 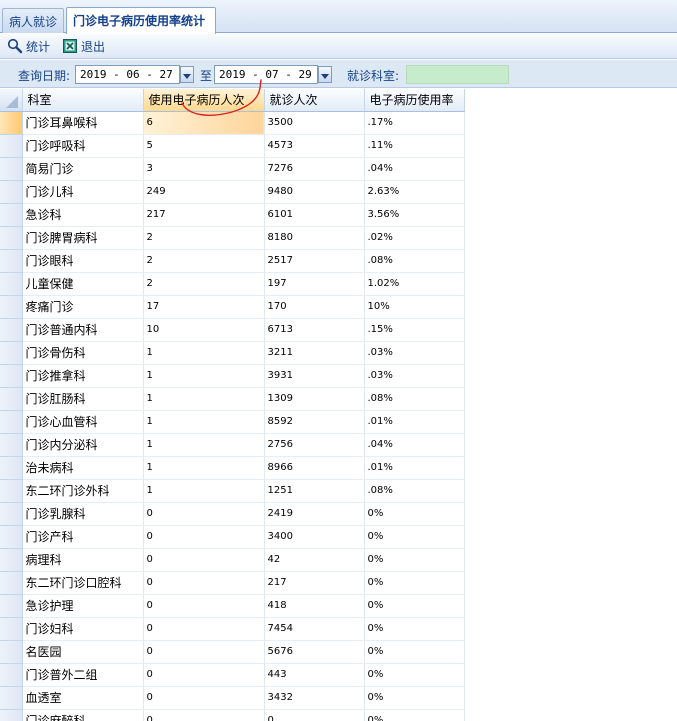 What do you see at coordinates (83, 399) in the screenshot?
I see `cell-dept: 门诊肛肠科` at bounding box center [83, 399].